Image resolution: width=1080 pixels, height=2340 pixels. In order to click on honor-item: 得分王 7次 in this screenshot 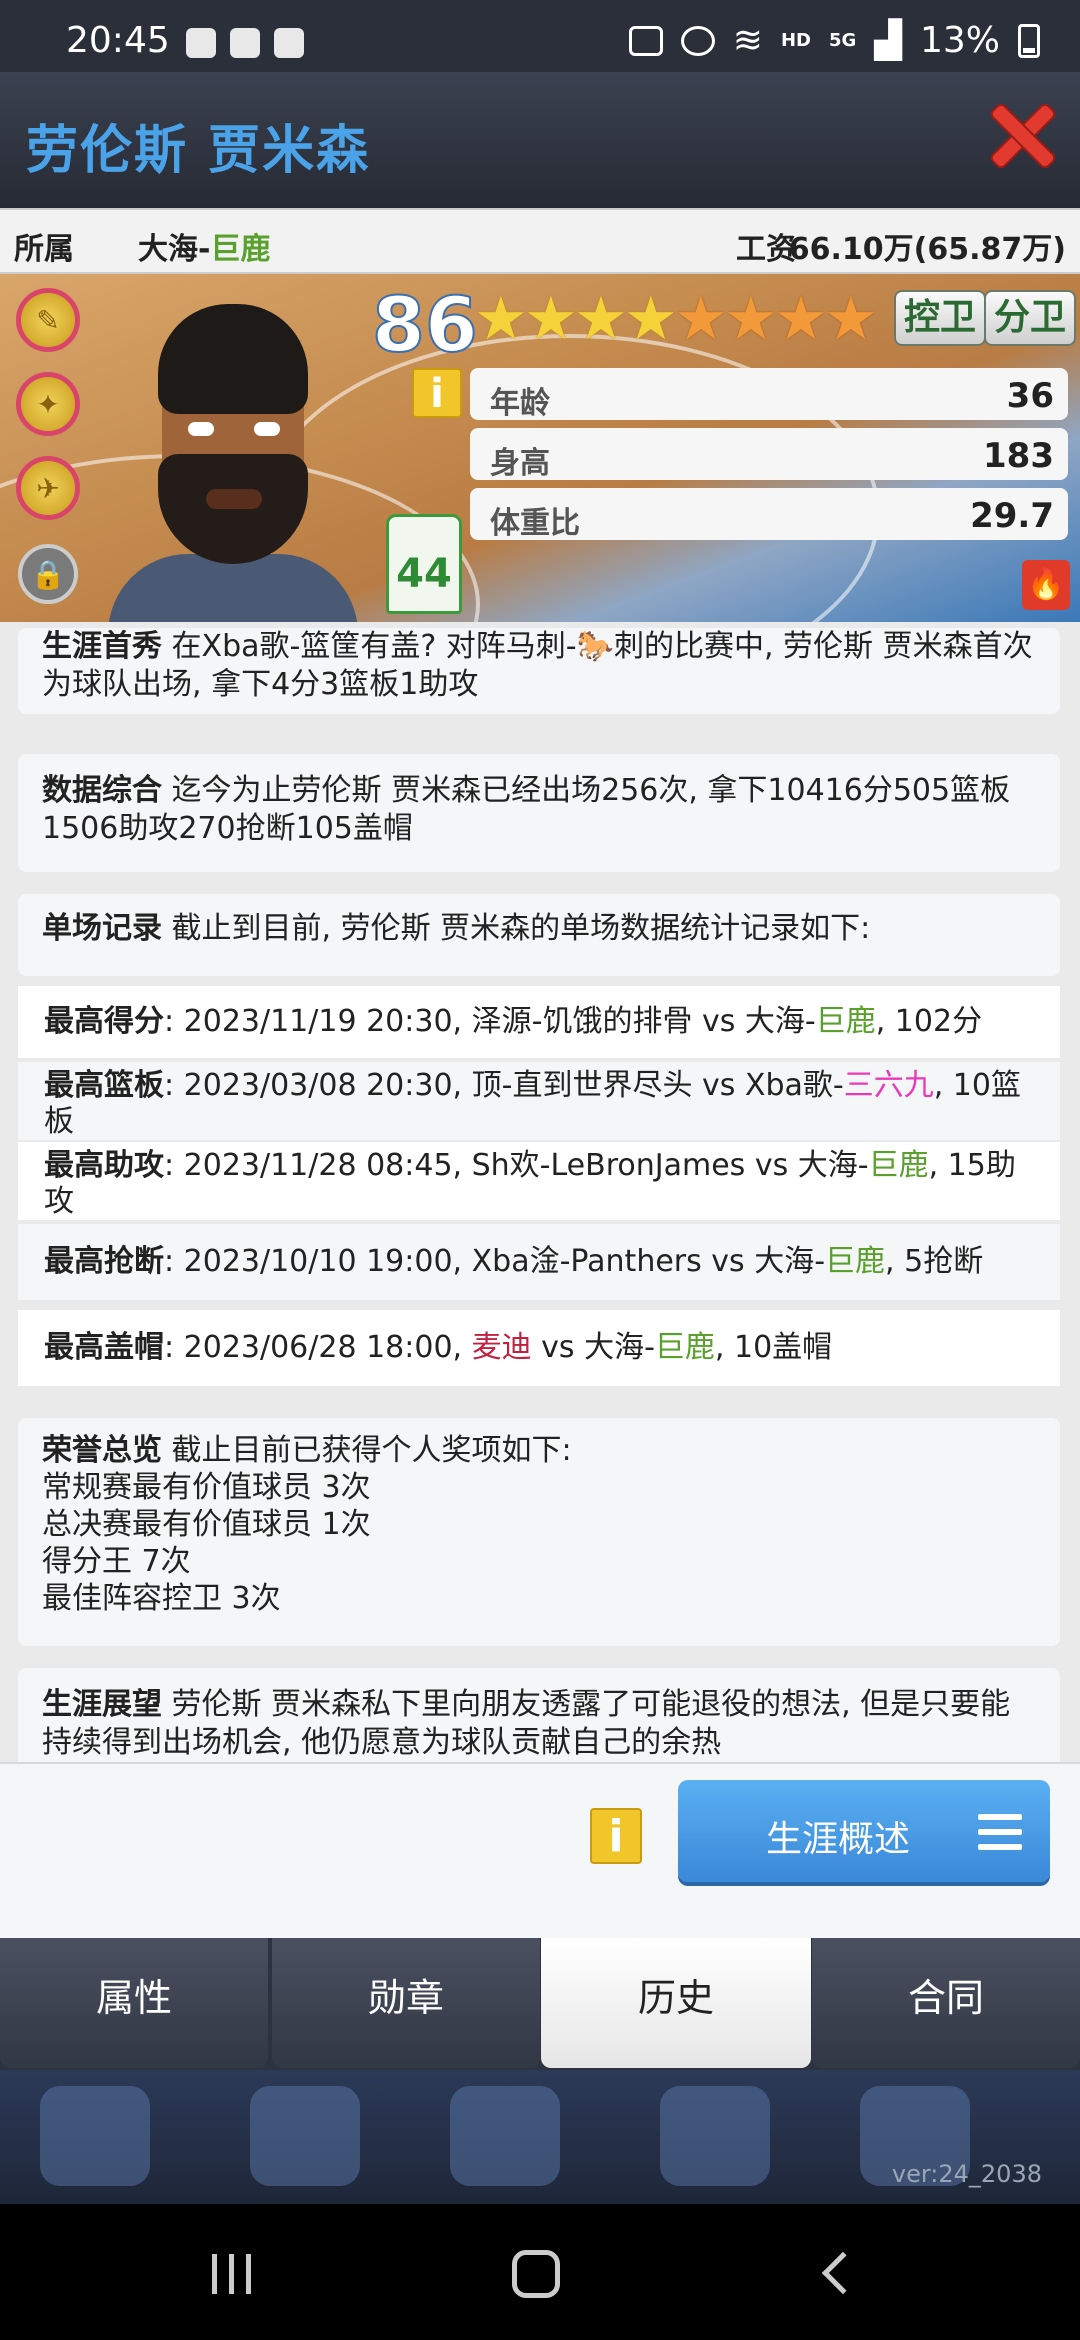, I will do `click(116, 1561)`.